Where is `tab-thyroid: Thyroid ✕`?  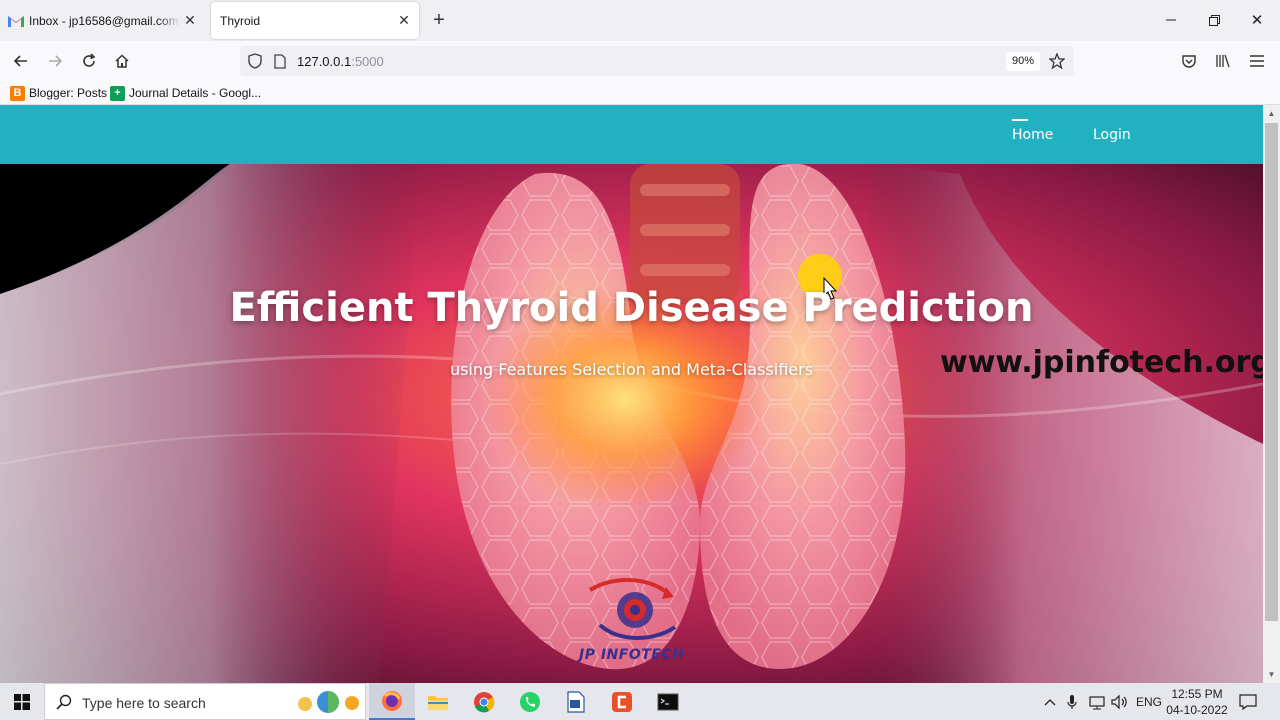 tab-thyroid: Thyroid ✕ is located at coordinates (315, 20).